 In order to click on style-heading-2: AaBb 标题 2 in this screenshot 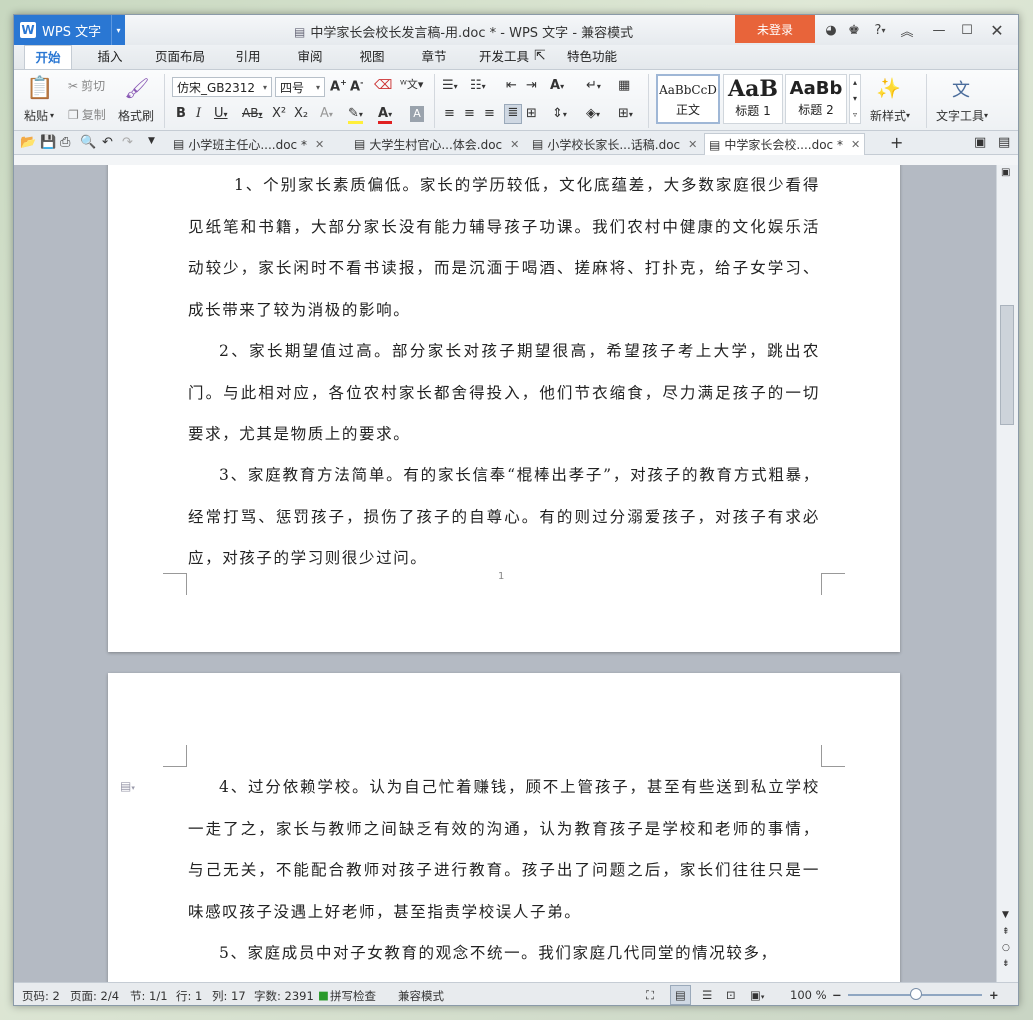, I will do `click(816, 99)`.